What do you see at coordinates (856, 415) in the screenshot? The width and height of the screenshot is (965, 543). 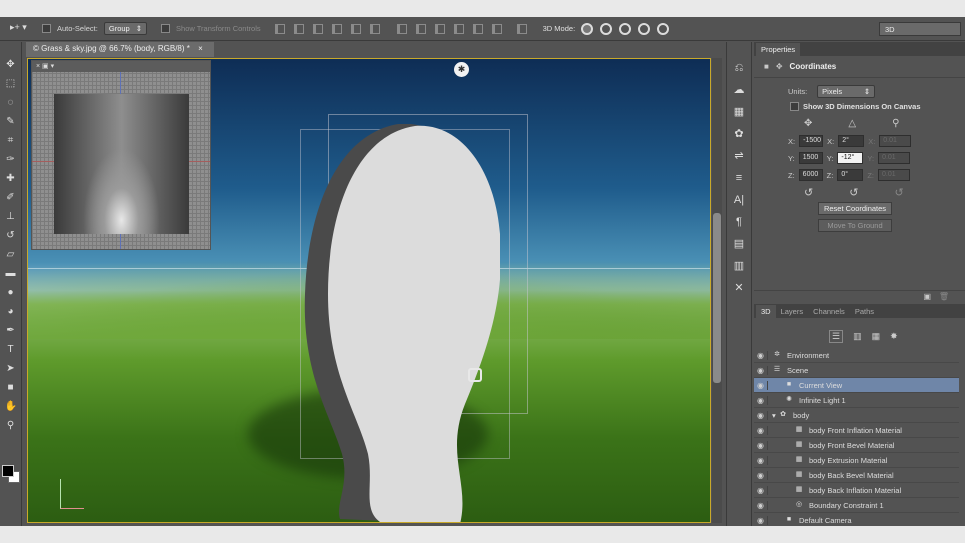 I see `scene-tree-row: ◉ ▾ ✿ body` at bounding box center [856, 415].